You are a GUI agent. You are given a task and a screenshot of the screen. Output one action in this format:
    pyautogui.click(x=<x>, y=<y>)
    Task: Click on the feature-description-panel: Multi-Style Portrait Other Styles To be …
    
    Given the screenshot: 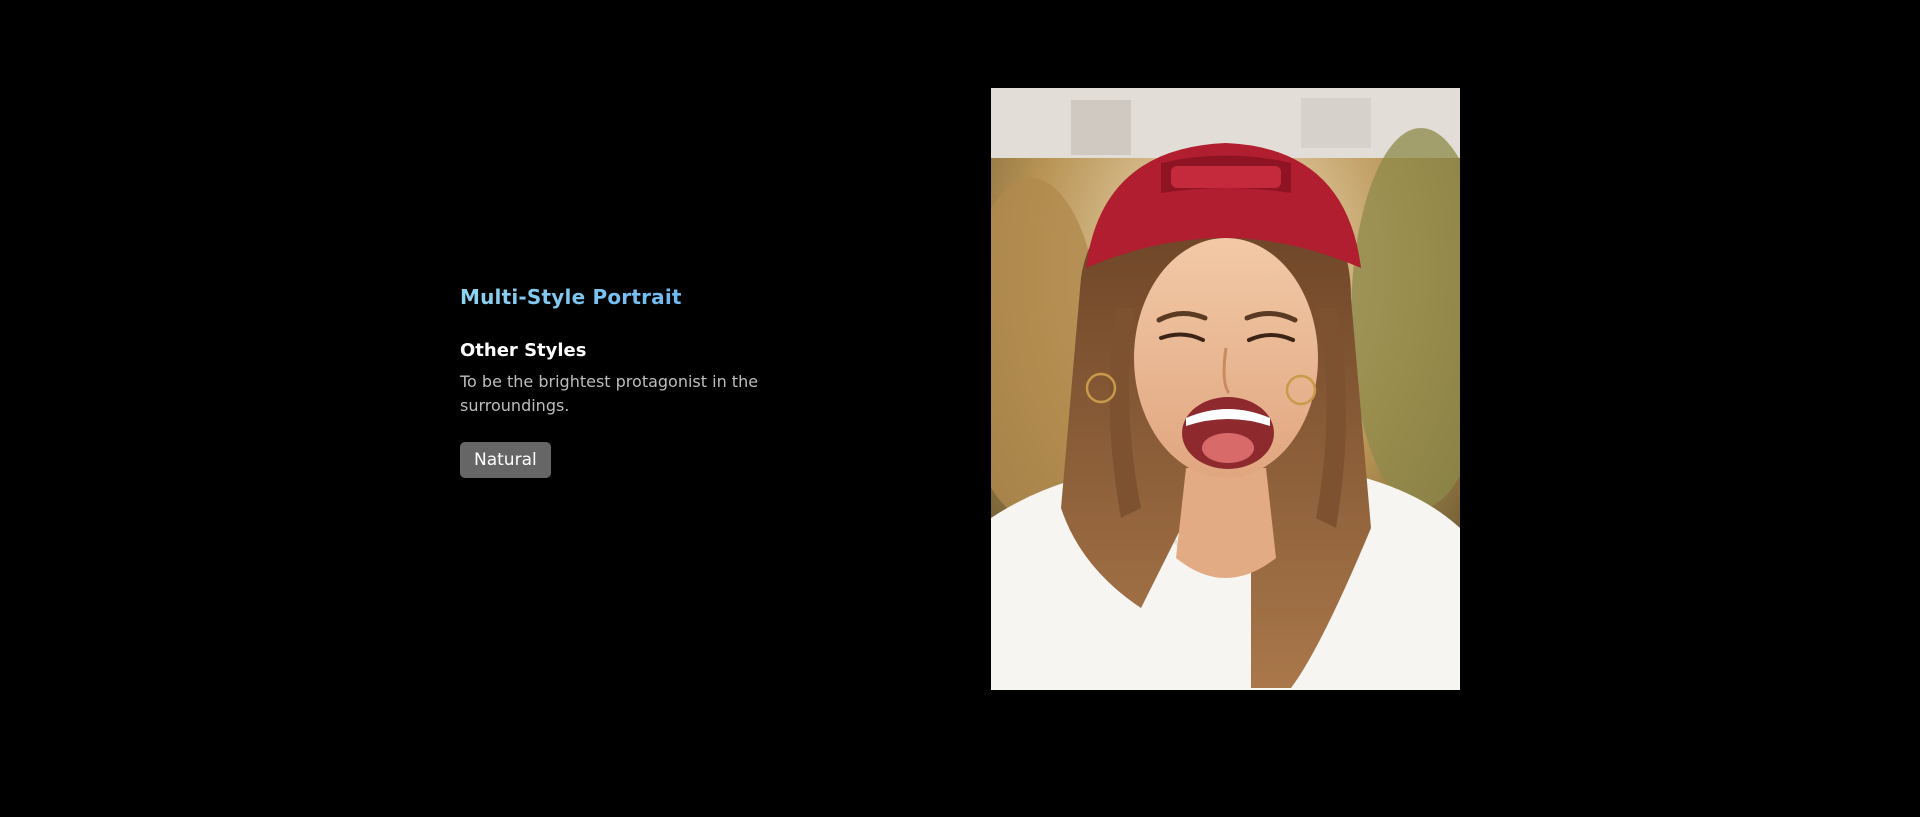 What is the action you would take?
    pyautogui.click(x=640, y=380)
    